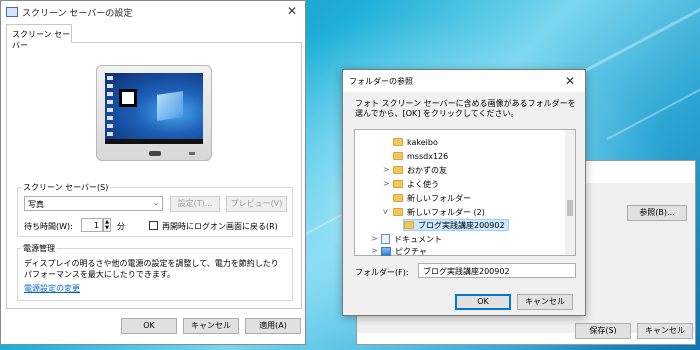 The height and width of the screenshot is (350, 700). I want to click on tree-item: 新しいフォルダー (2), so click(439, 212).